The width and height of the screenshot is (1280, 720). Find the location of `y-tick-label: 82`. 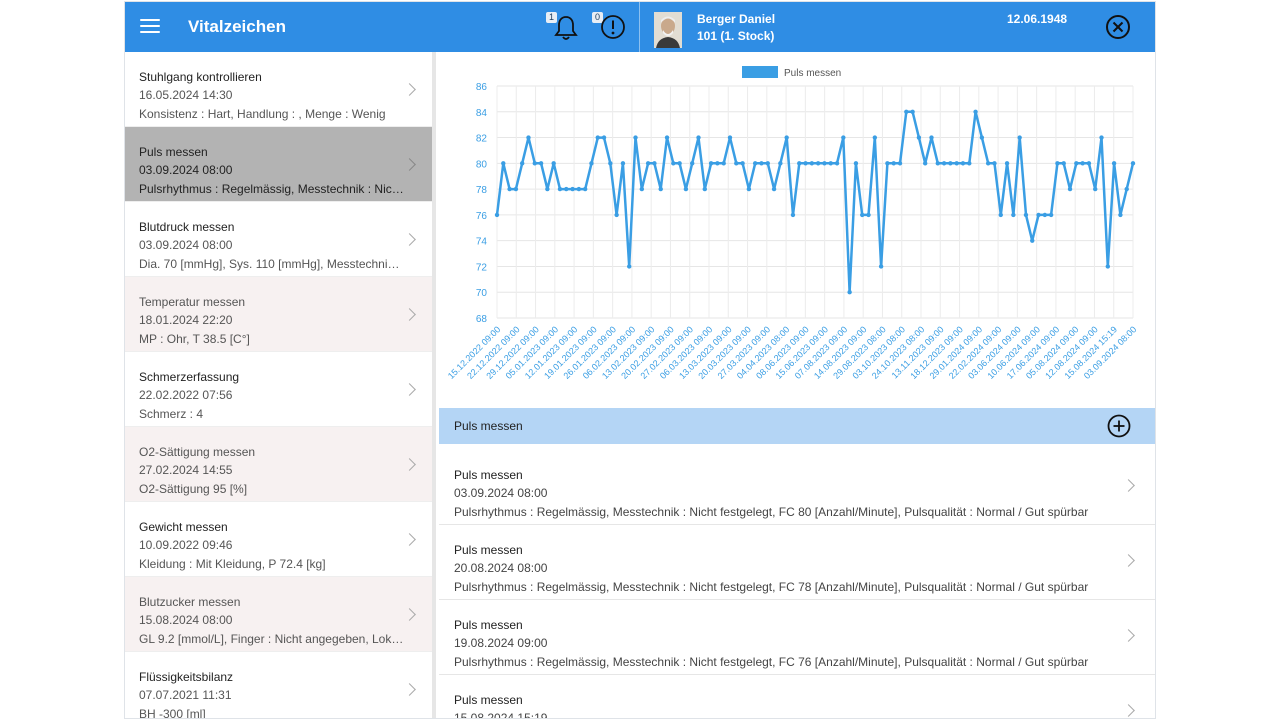

y-tick-label: 82 is located at coordinates (482, 139).